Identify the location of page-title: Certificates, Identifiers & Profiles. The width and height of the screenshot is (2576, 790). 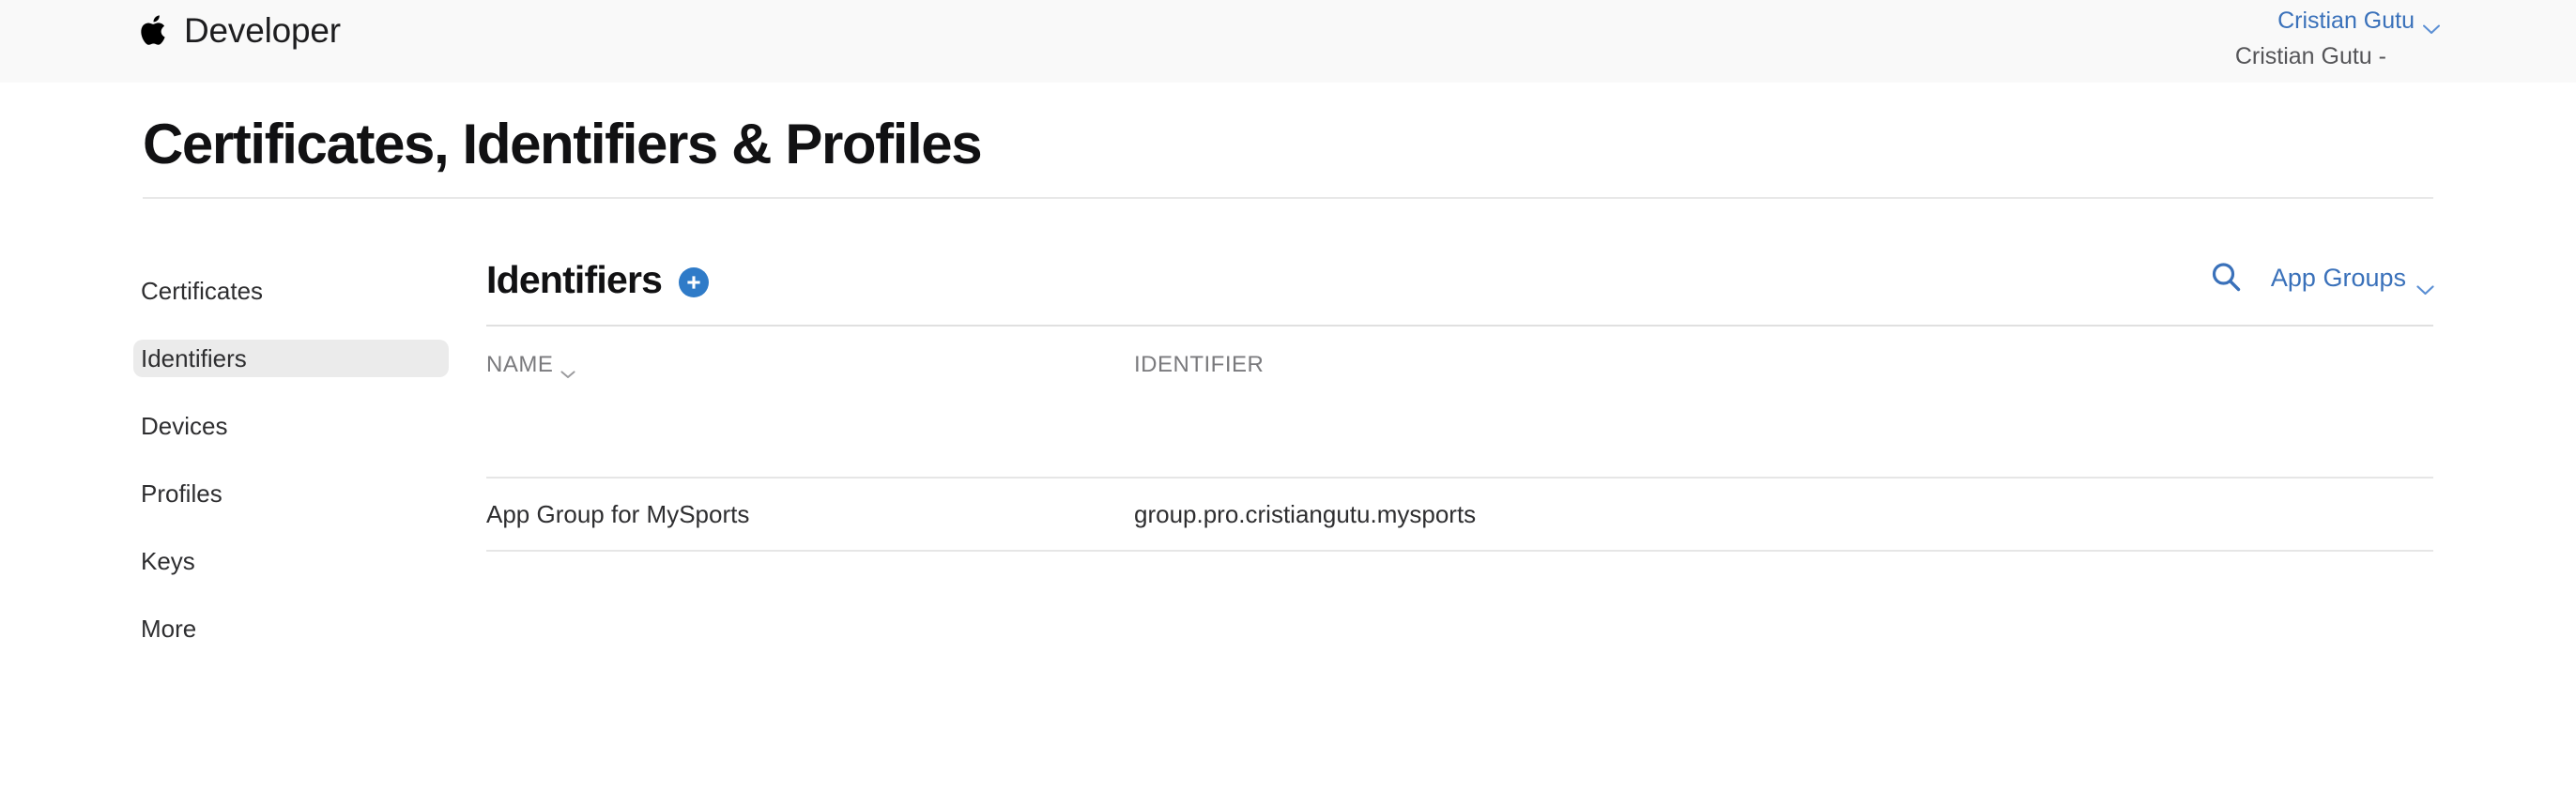
(563, 144).